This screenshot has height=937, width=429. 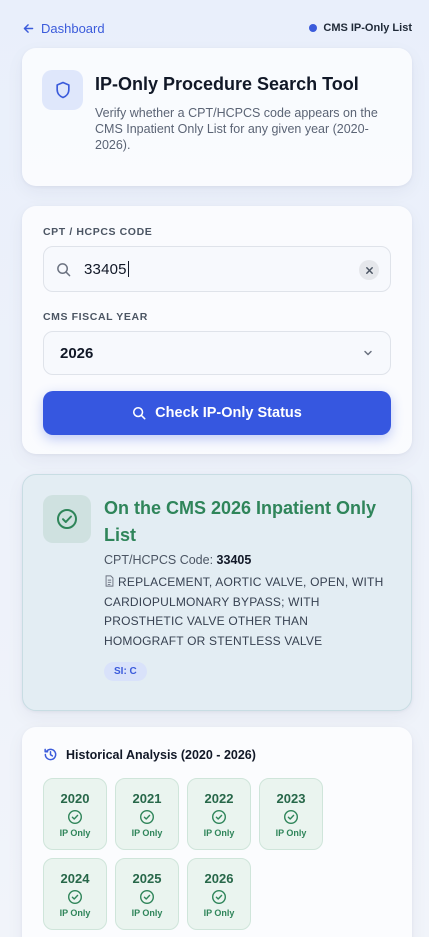 I want to click on document-icon, so click(x=109, y=581).